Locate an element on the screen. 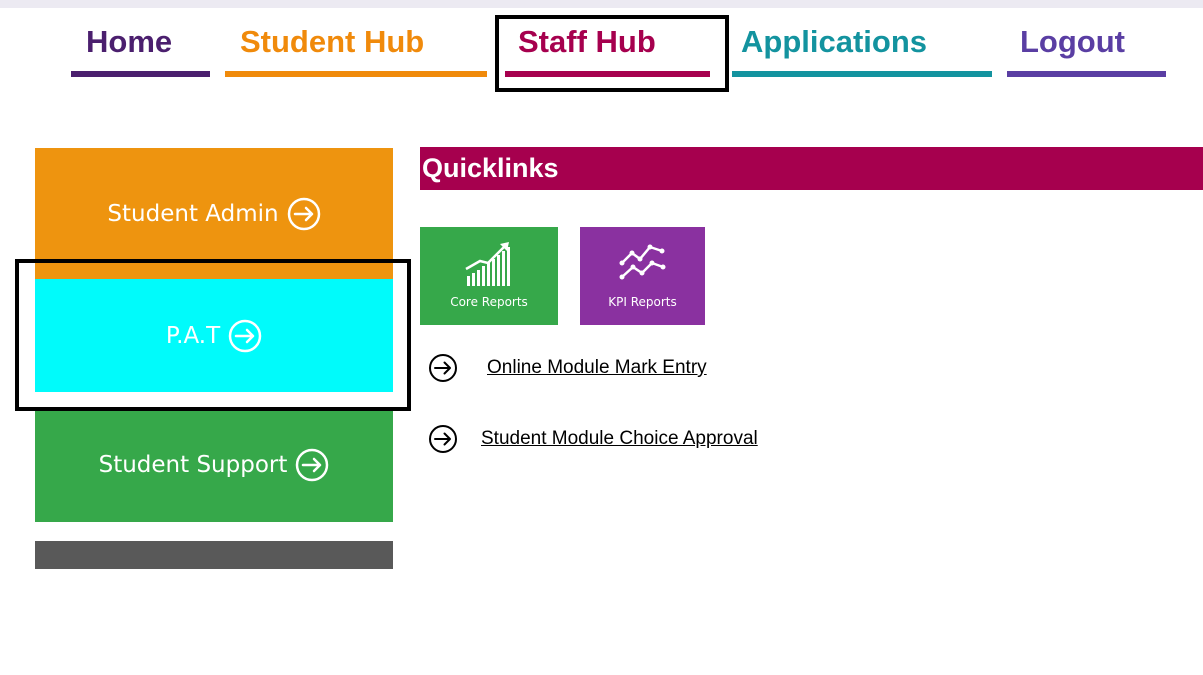 The width and height of the screenshot is (1203, 675). student-module-choice-approval-link: Student Module Choice Approval is located at coordinates (593, 439).